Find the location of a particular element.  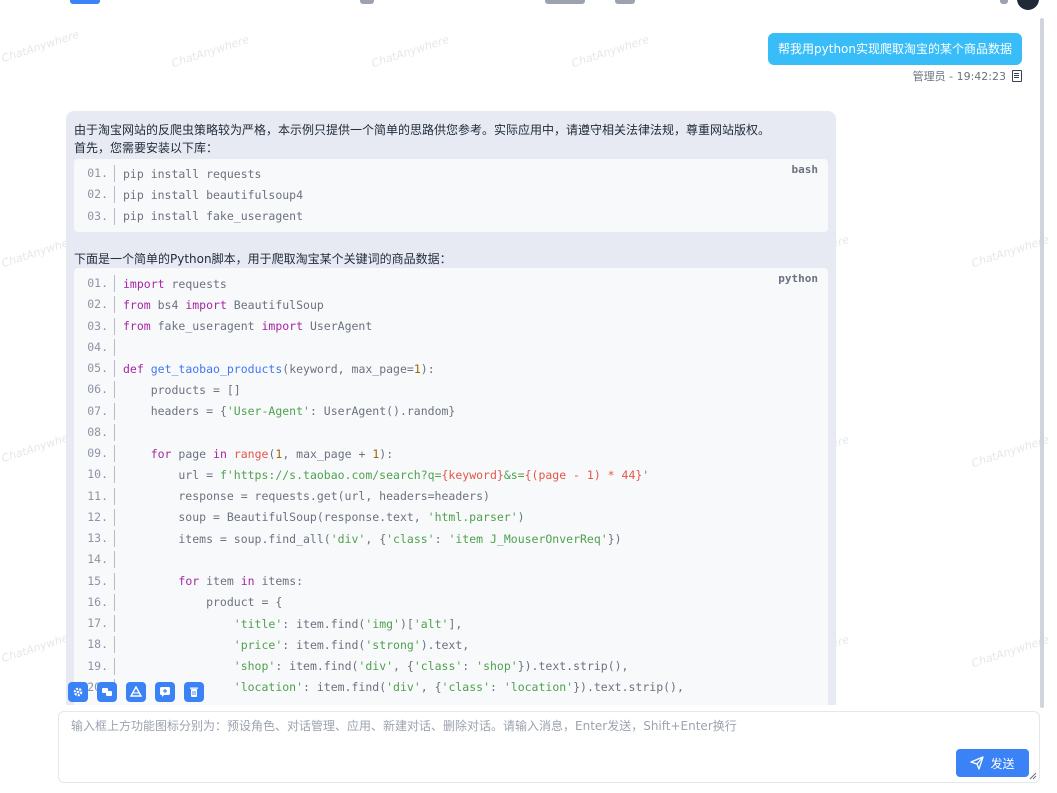

code-line: 01. import requests is located at coordinates (451, 283).